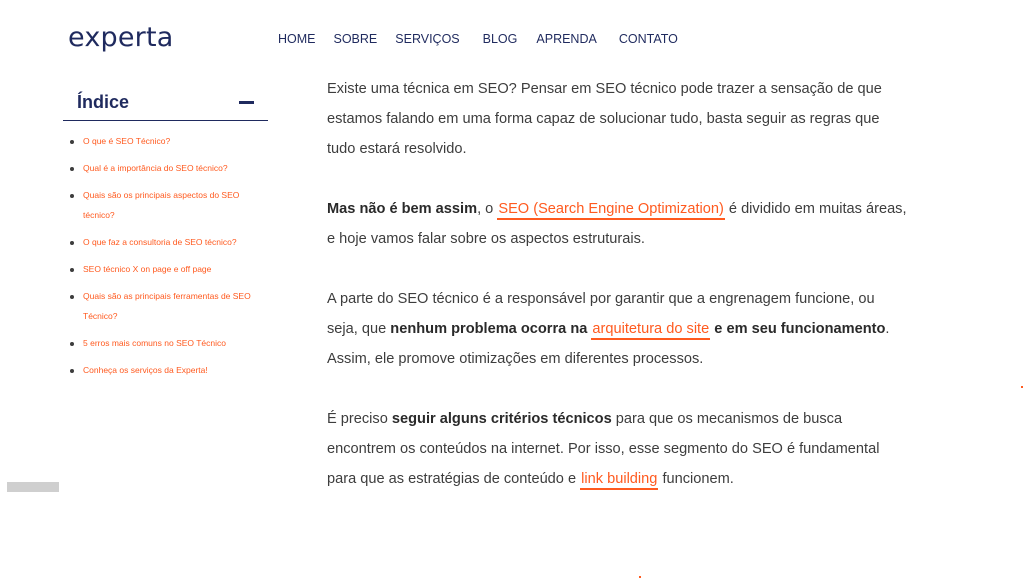 This screenshot has height=580, width=1024. I want to click on toc-link-o-que-e: O que é SEO Técnico?, so click(126, 141).